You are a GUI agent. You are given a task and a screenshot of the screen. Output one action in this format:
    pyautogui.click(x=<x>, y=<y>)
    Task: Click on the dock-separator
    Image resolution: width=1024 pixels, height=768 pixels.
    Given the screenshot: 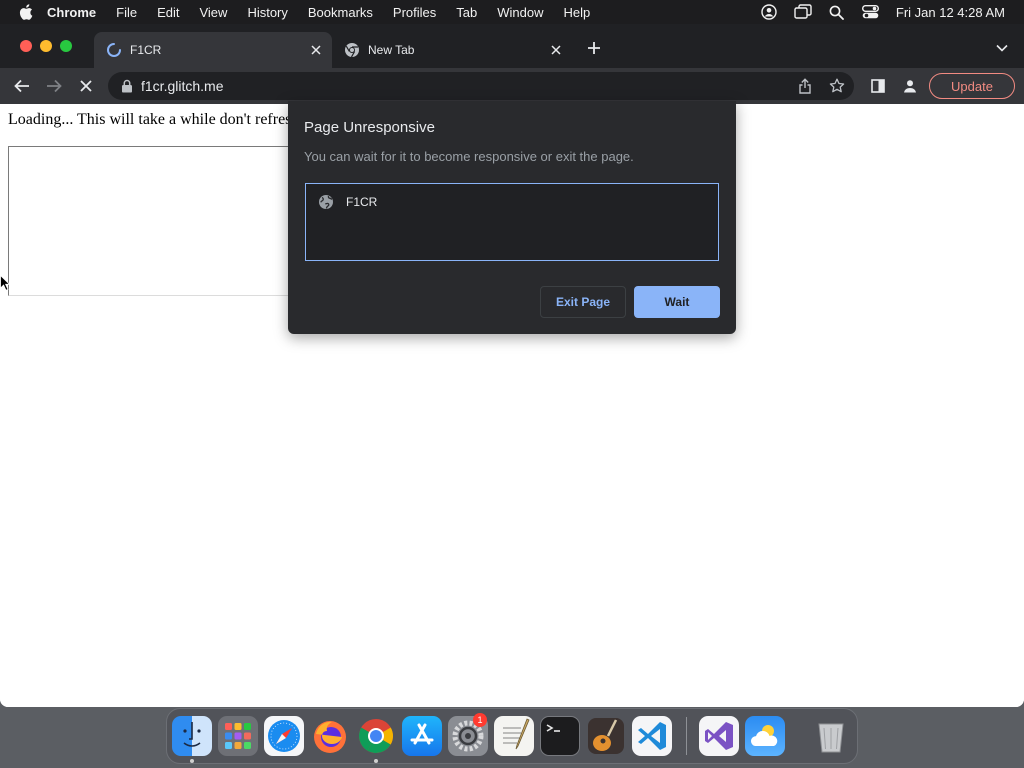 What is the action you would take?
    pyautogui.click(x=686, y=736)
    